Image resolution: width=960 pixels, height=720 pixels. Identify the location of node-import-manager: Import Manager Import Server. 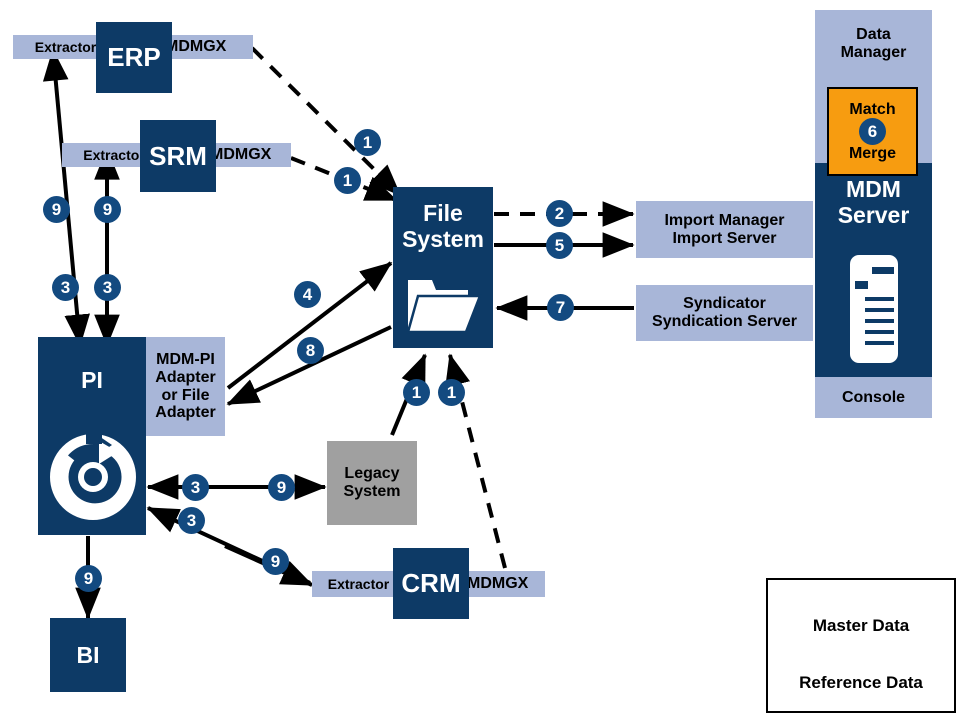
(724, 229).